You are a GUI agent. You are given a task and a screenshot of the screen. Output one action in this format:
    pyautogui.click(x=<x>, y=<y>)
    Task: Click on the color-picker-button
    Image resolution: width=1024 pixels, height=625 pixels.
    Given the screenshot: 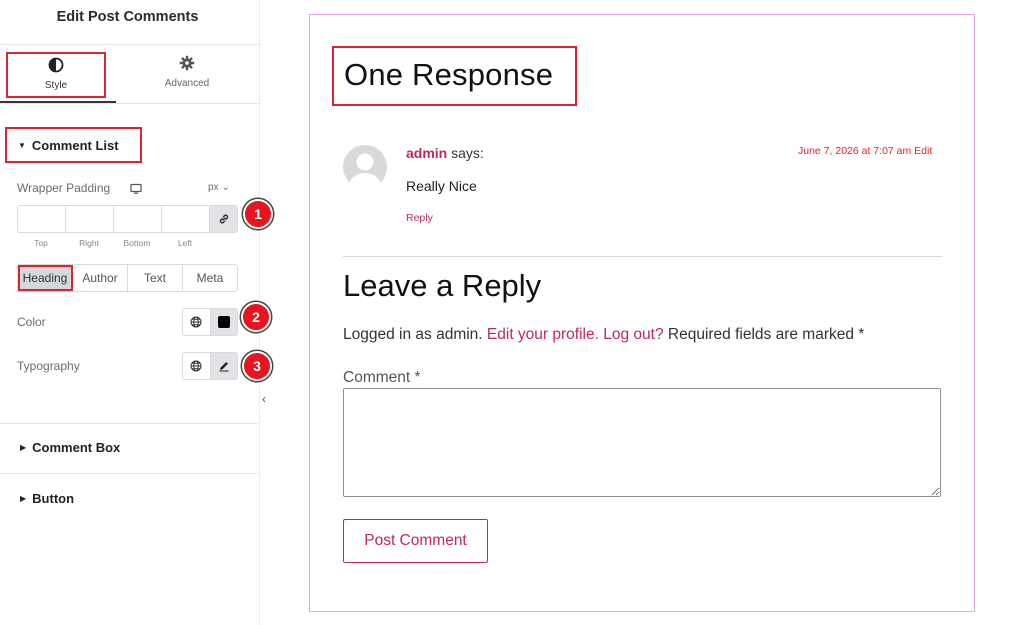 What is the action you would take?
    pyautogui.click(x=223, y=322)
    